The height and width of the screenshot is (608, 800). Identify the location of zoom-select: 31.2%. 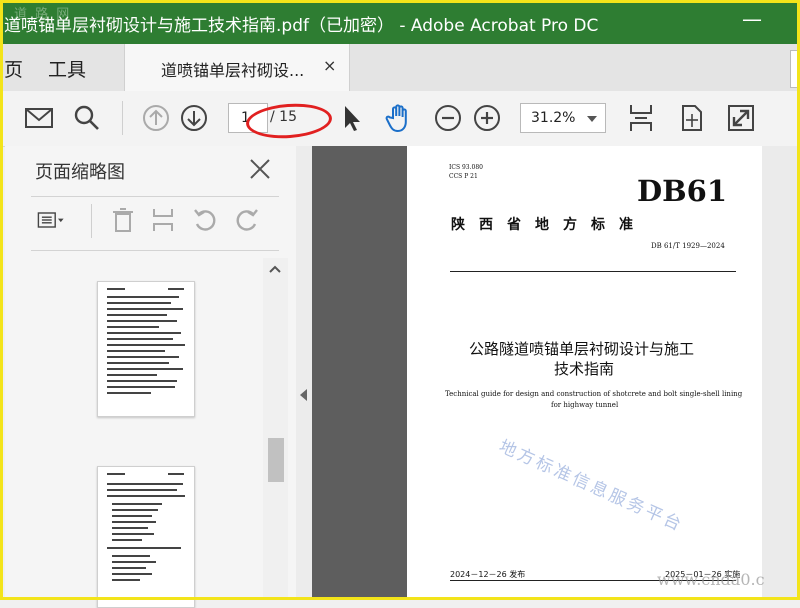
(563, 118).